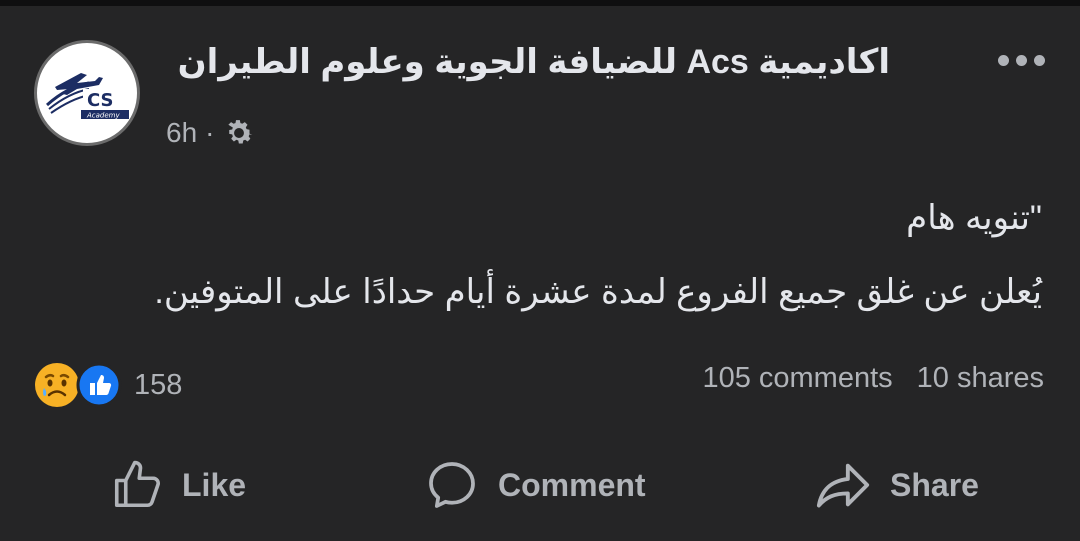  I want to click on academy-logo-icon: CS Academy, so click(87, 96).